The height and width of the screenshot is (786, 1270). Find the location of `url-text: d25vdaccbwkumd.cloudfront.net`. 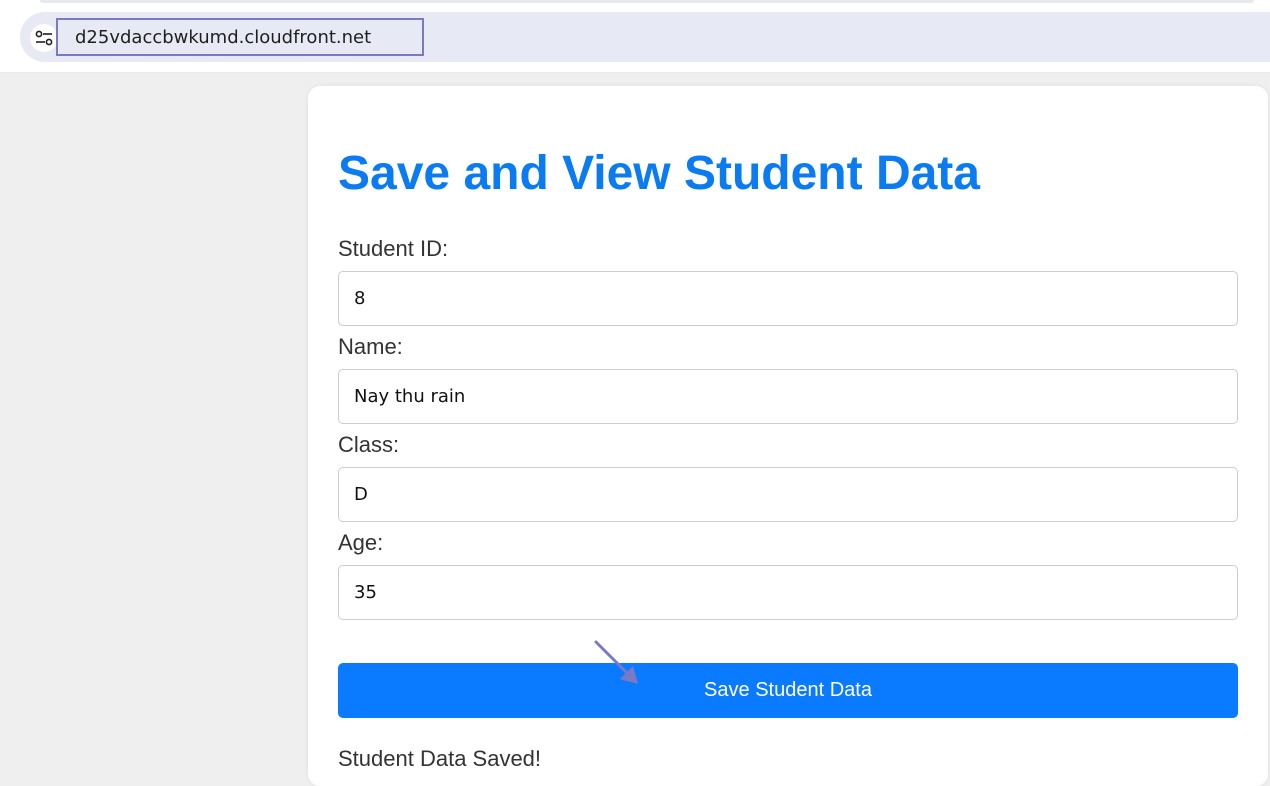

url-text: d25vdaccbwkumd.cloudfront.net is located at coordinates (240, 37).